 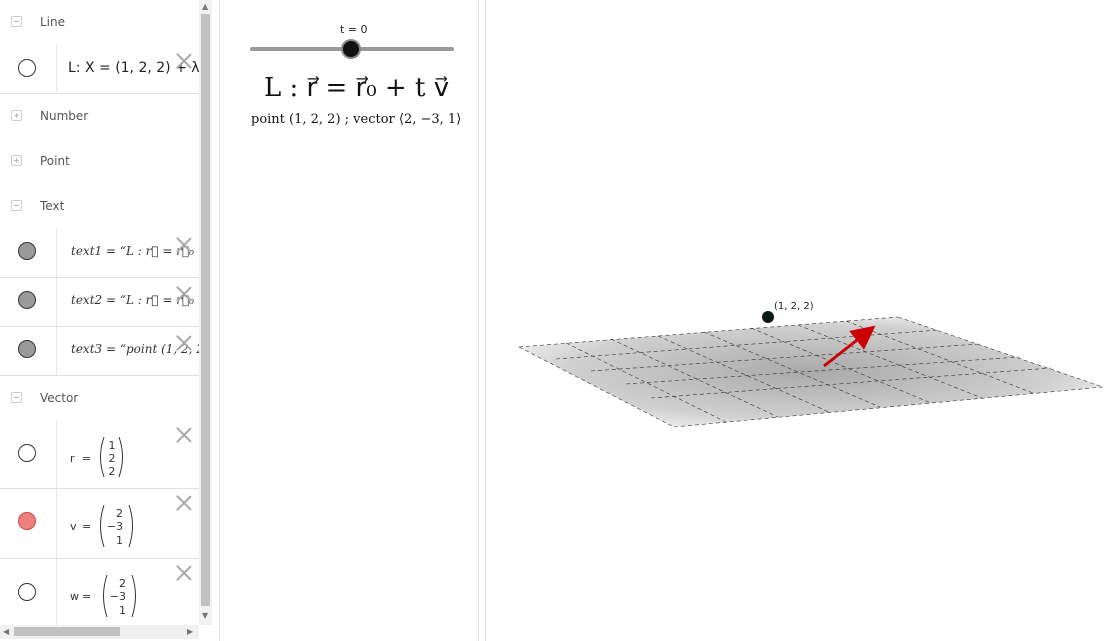 What do you see at coordinates (99, 23) in the screenshot?
I see `category-line: Line` at bounding box center [99, 23].